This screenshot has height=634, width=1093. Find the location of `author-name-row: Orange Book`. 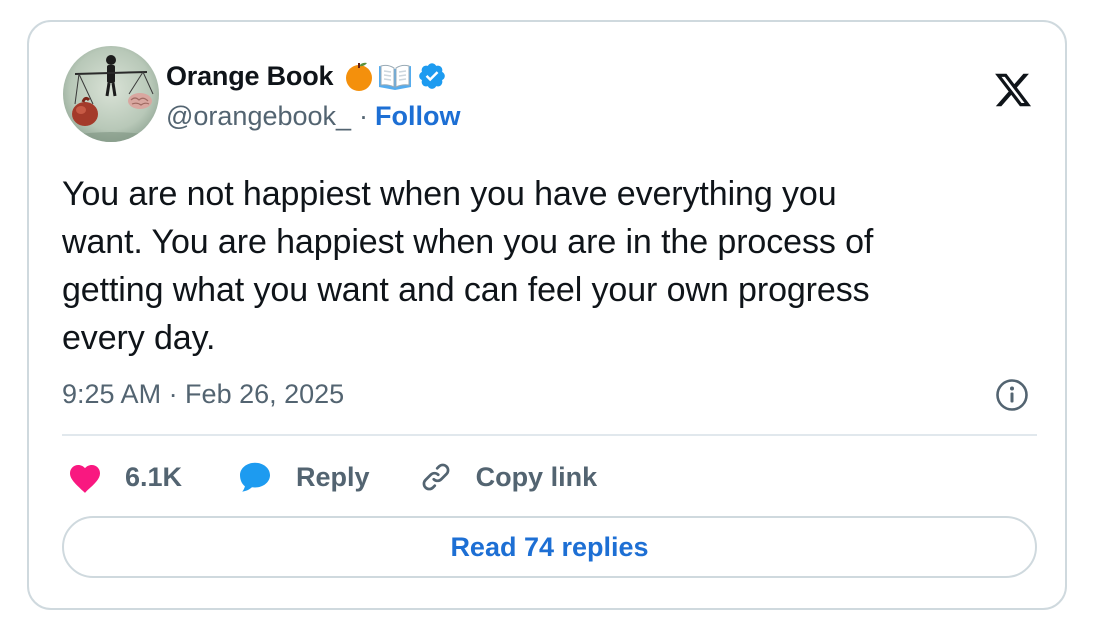

author-name-row: Orange Book is located at coordinates (306, 76).